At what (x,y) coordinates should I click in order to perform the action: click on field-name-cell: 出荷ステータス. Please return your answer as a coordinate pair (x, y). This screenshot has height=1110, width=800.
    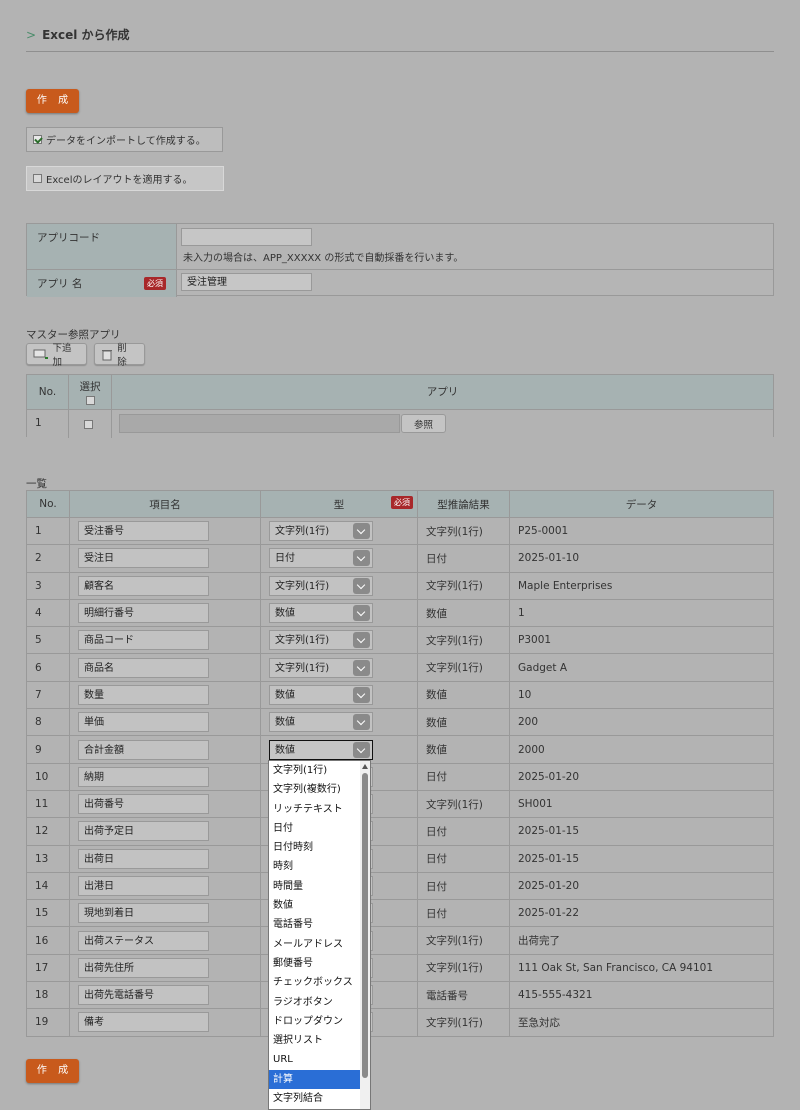
    Looking at the image, I should click on (165, 940).